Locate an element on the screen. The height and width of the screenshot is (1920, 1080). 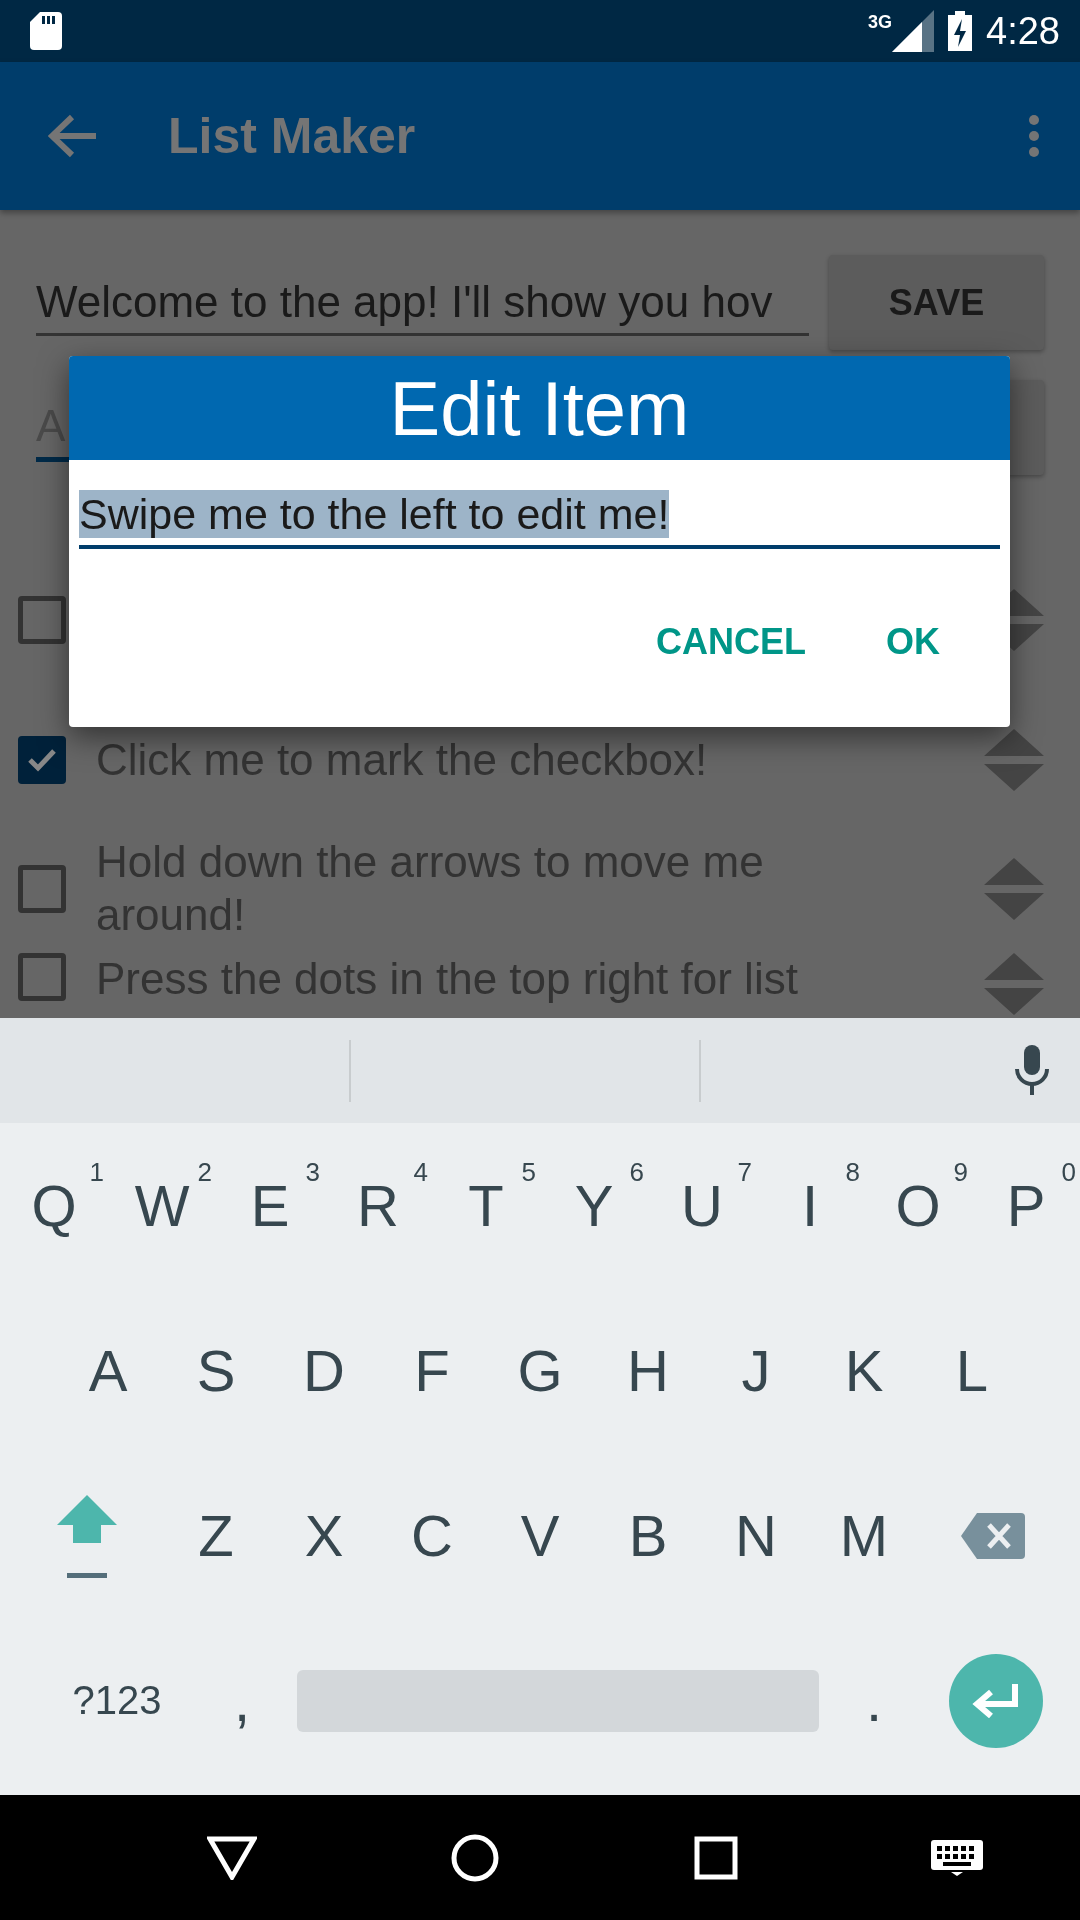
back-nav-button is located at coordinates (231, 1857).